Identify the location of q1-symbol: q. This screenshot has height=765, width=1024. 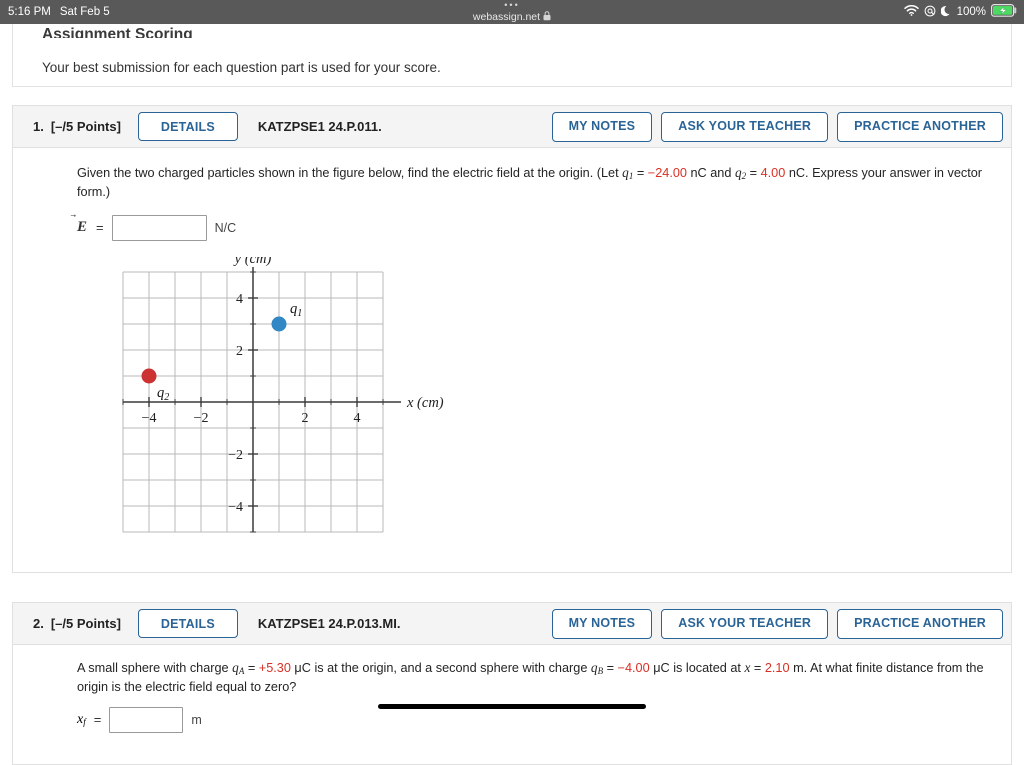
(625, 172).